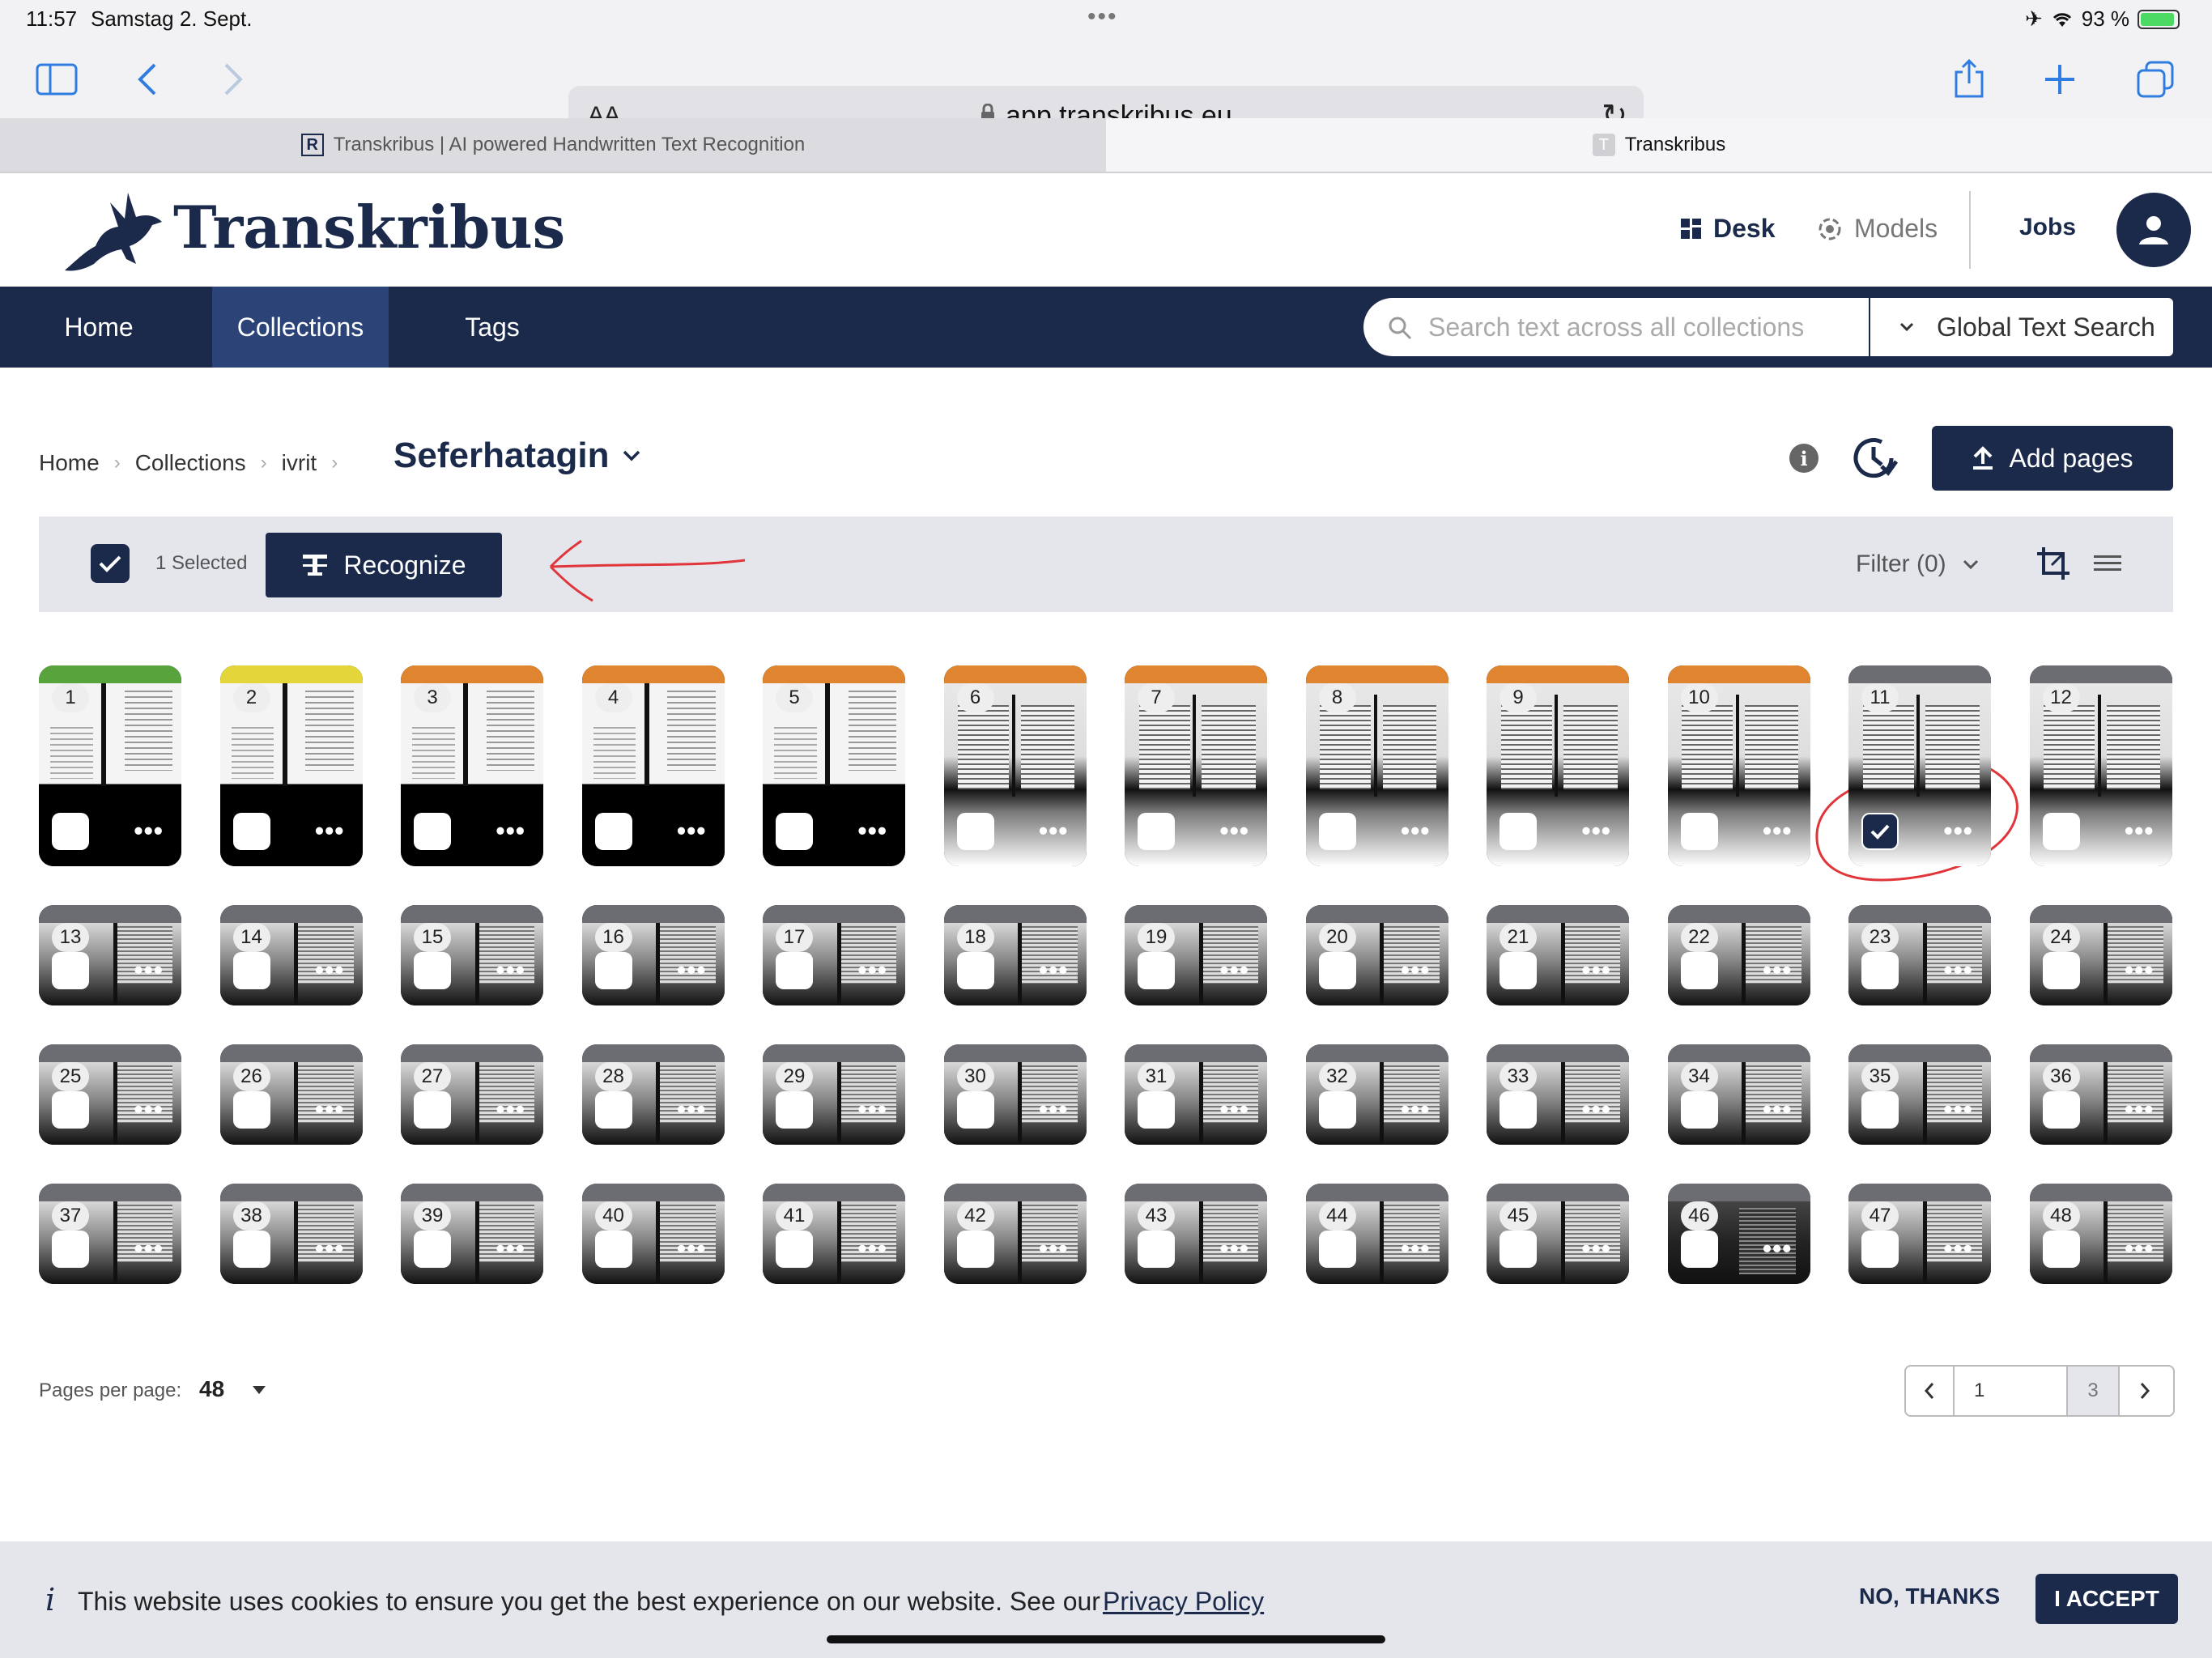 The width and height of the screenshot is (2212, 1658). What do you see at coordinates (2100, 955) in the screenshot?
I see `page-thumbnail: 24 •••` at bounding box center [2100, 955].